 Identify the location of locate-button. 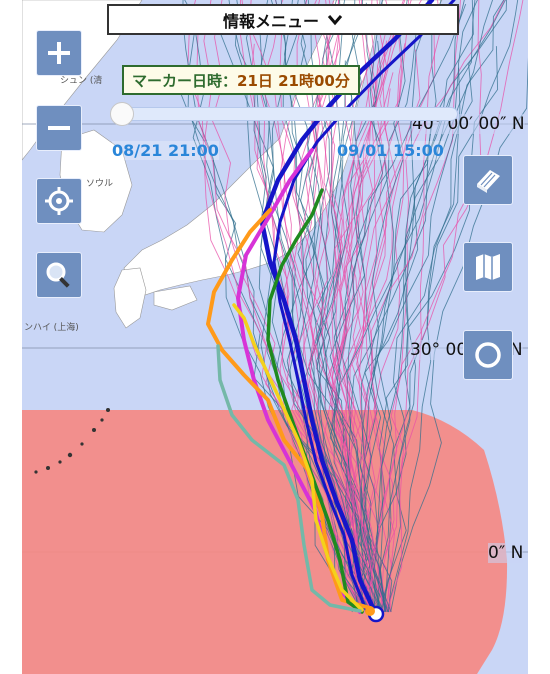
(59, 201).